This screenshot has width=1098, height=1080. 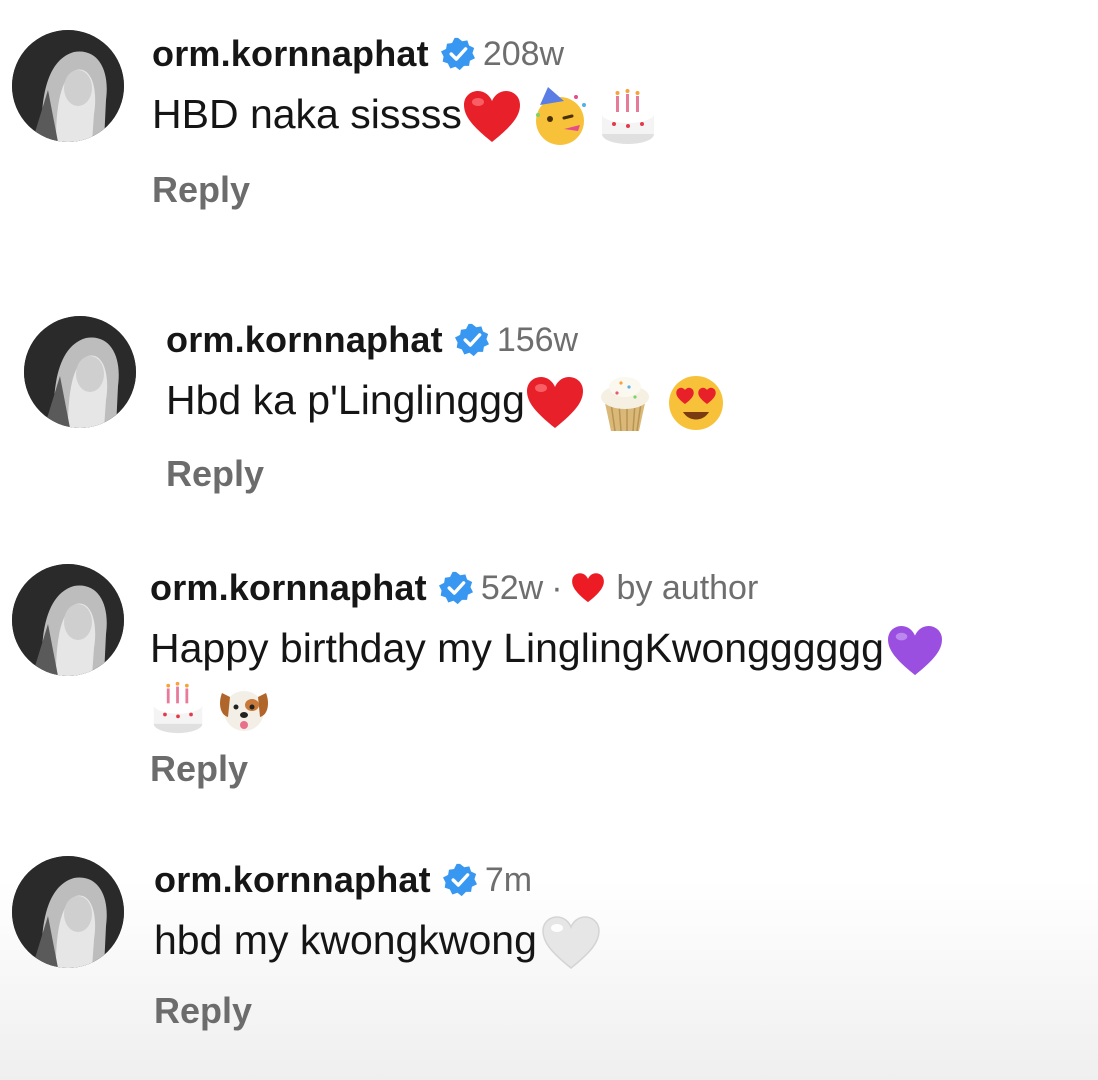 I want to click on comment-text-row: Happy birthday my LinglingKwongggggg, so click(x=547, y=648).